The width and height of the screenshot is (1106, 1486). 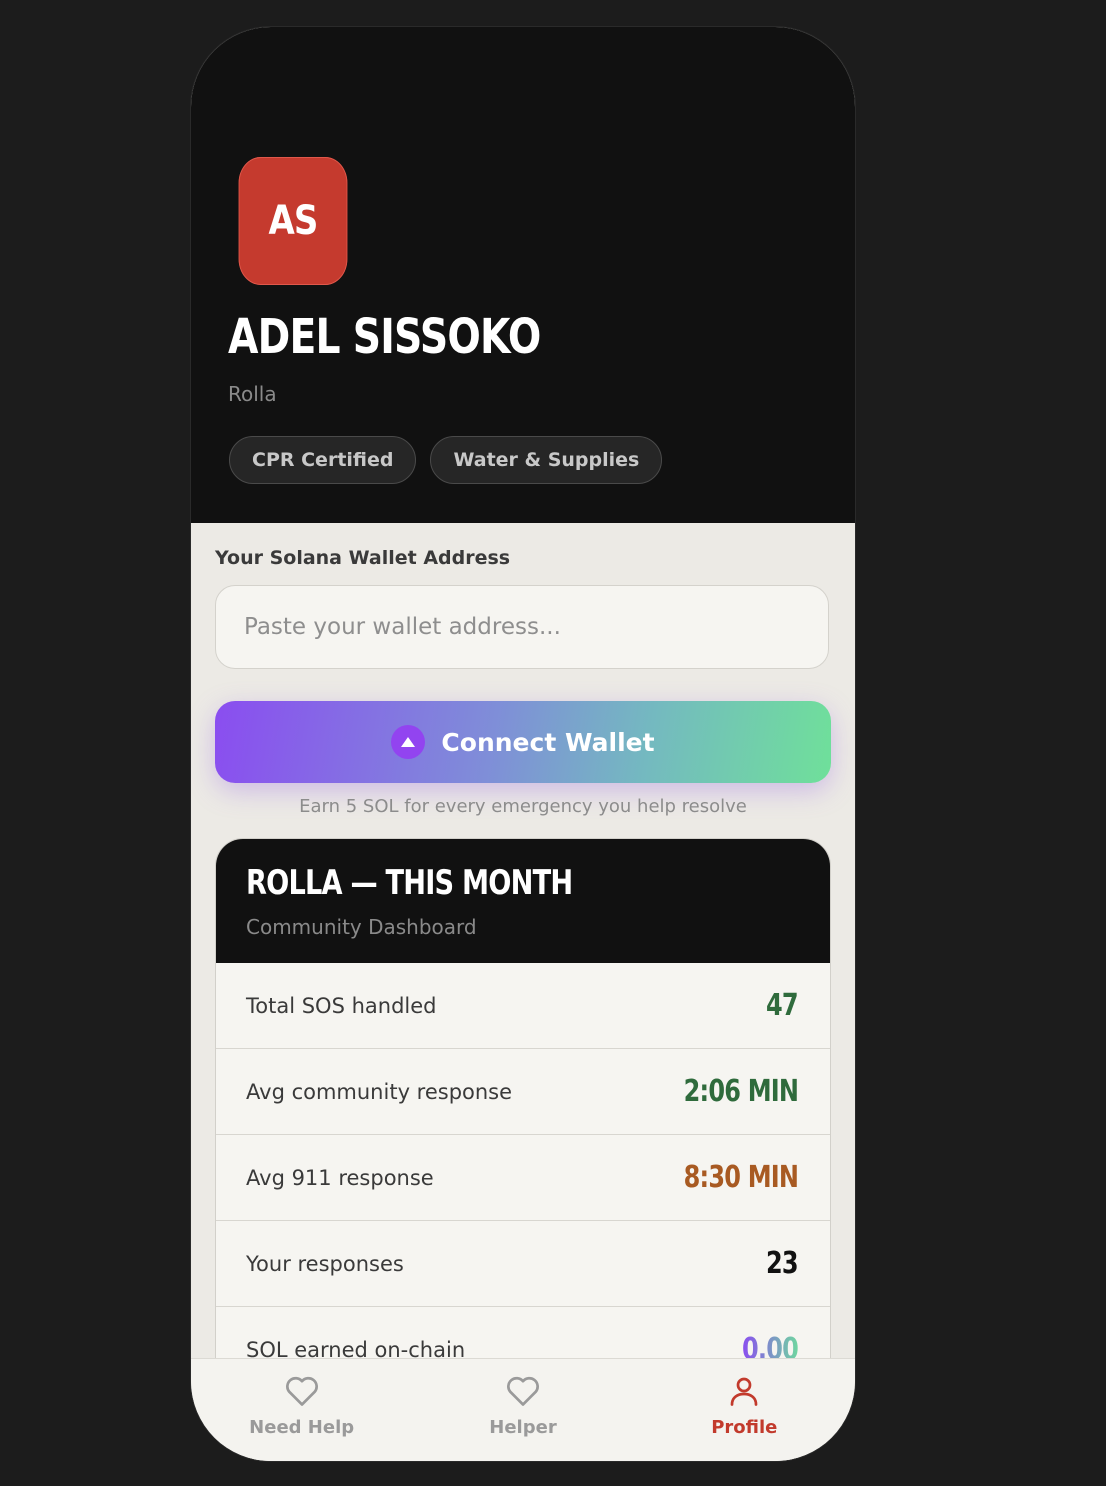 I want to click on dashboard-subtitle: Community Dashboard, so click(x=361, y=927).